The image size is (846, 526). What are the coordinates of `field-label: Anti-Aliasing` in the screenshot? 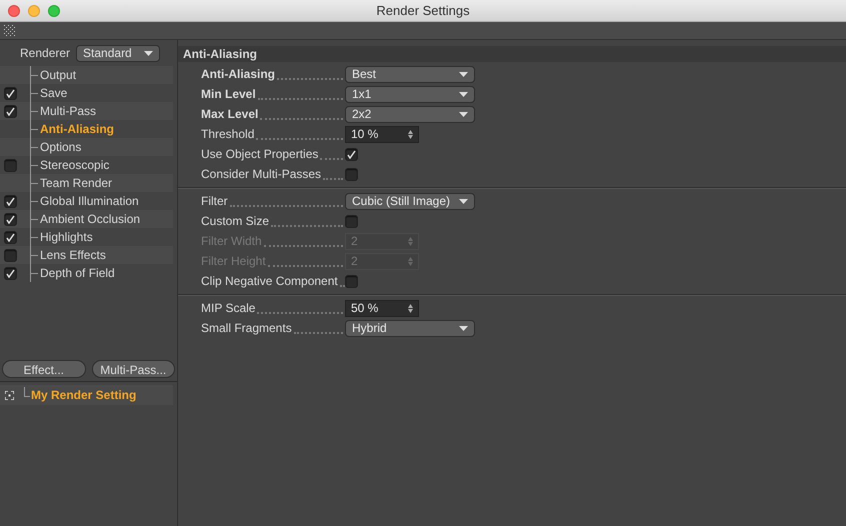 It's located at (238, 74).